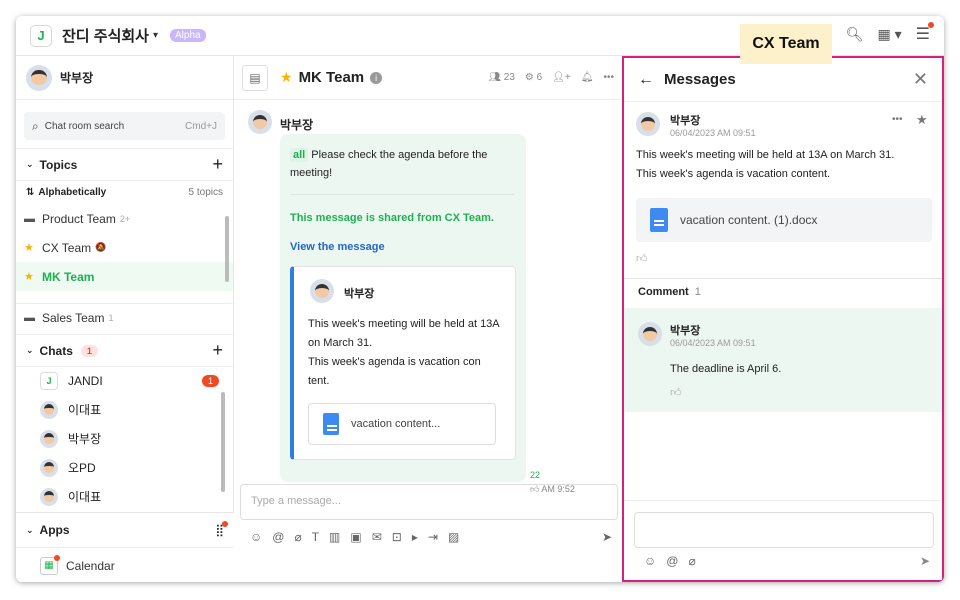 The image size is (960, 600). Describe the element at coordinates (394, 371) in the screenshot. I see `quote-line-2: This week's agenda is vacation con tent.` at that location.